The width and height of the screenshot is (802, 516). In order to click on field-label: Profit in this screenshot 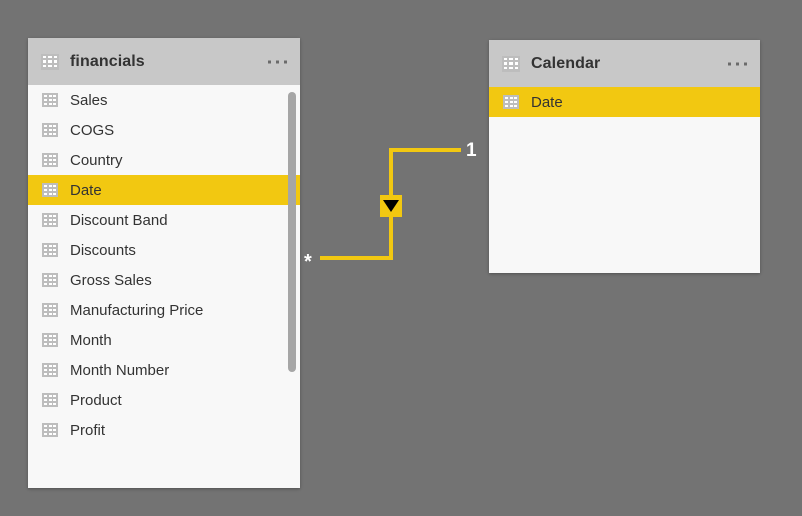, I will do `click(88, 430)`.